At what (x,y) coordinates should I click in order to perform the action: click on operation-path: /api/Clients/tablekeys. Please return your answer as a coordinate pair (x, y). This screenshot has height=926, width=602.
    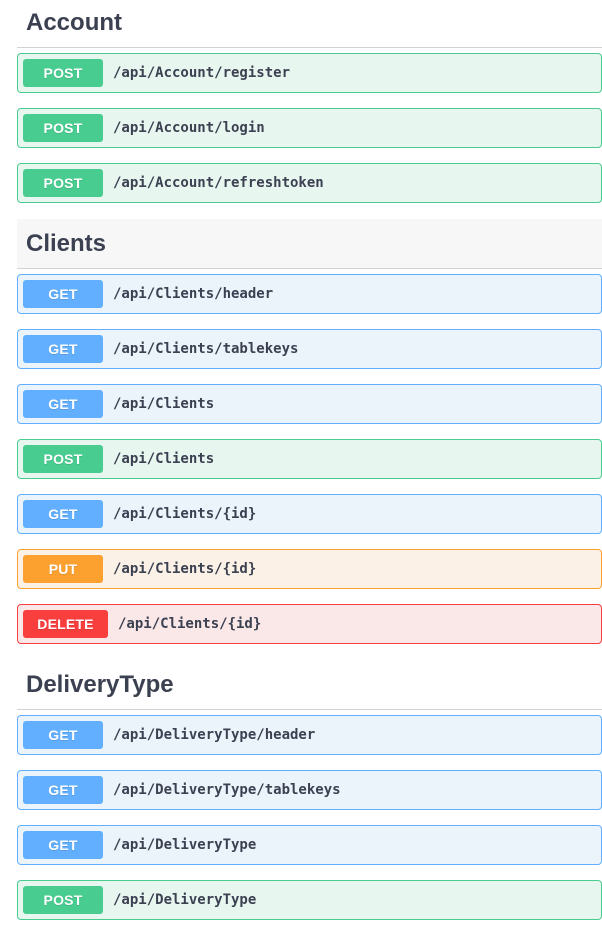
    Looking at the image, I should click on (206, 349).